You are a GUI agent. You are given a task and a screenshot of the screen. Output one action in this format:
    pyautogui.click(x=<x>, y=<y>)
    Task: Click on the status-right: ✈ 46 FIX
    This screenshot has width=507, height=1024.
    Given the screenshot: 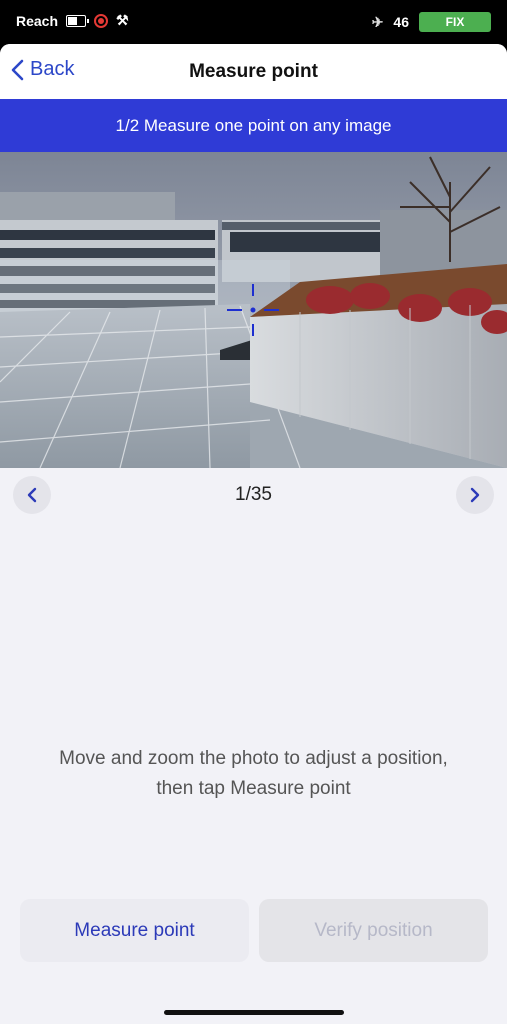 What is the action you would take?
    pyautogui.click(x=431, y=22)
    